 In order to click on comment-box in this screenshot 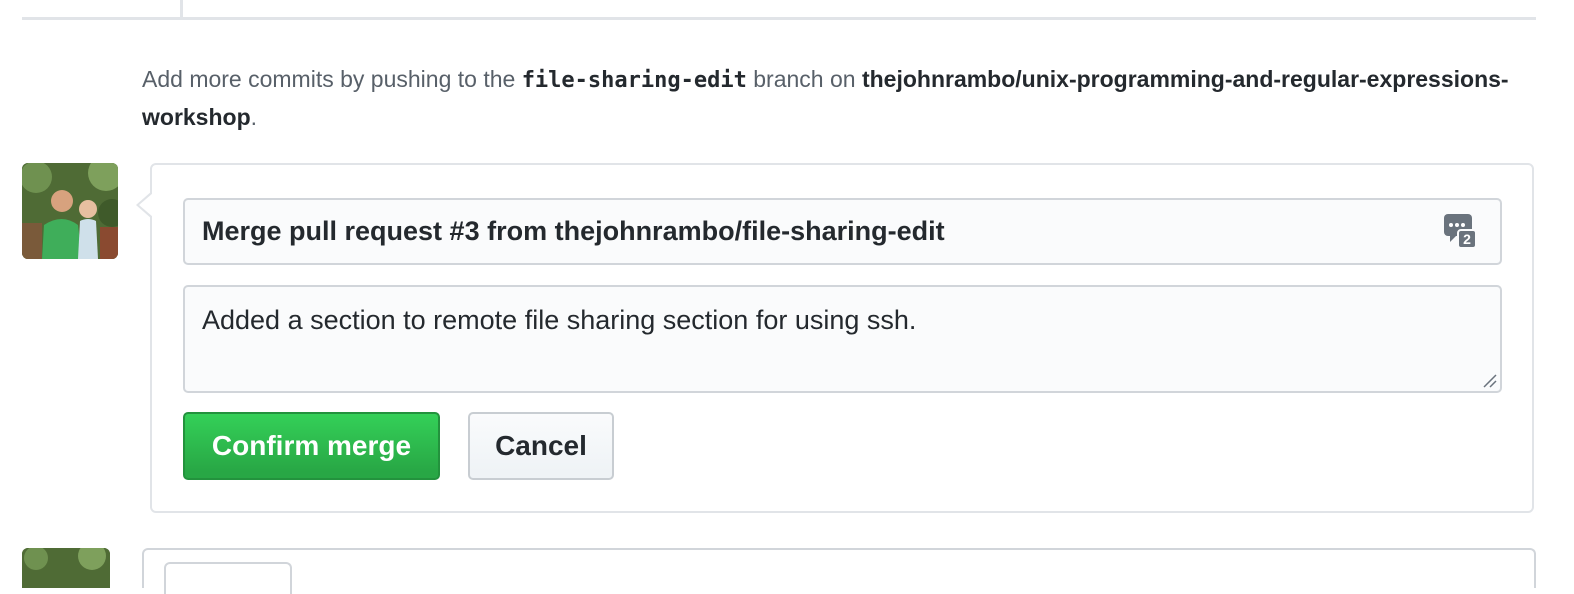, I will do `click(839, 571)`.